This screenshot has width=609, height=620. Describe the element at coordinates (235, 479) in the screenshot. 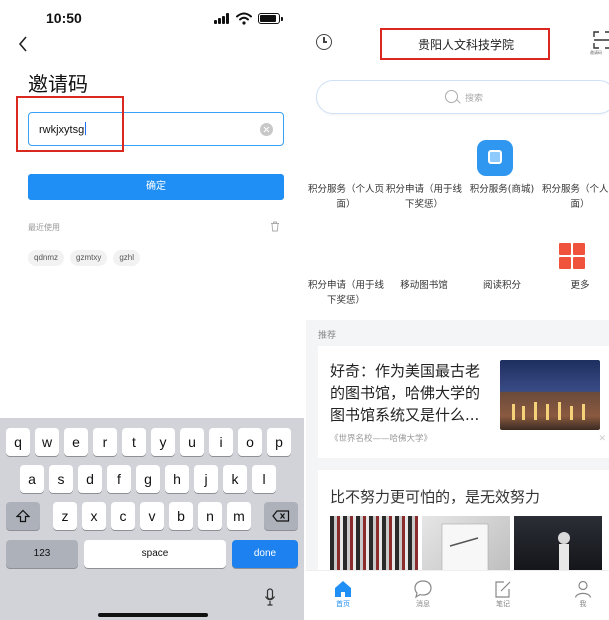

I see `key-k: k` at that location.